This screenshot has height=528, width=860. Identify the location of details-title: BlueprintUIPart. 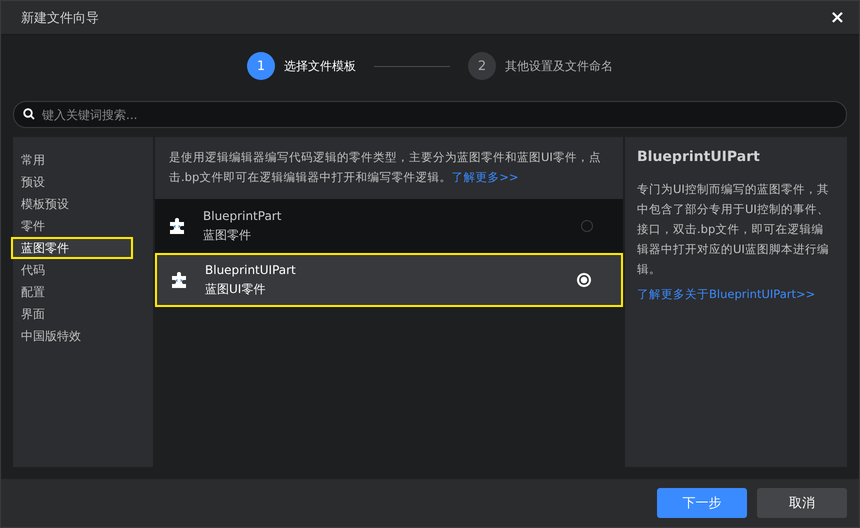
(699, 157).